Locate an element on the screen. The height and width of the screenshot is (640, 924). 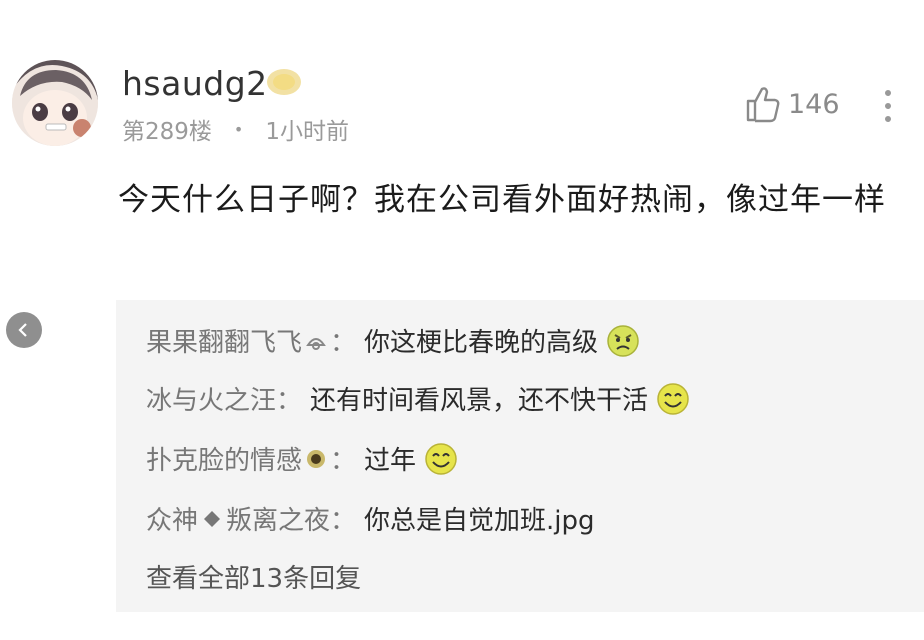
reply-text: 还有时间看风景，还不快干活 is located at coordinates (479, 401).